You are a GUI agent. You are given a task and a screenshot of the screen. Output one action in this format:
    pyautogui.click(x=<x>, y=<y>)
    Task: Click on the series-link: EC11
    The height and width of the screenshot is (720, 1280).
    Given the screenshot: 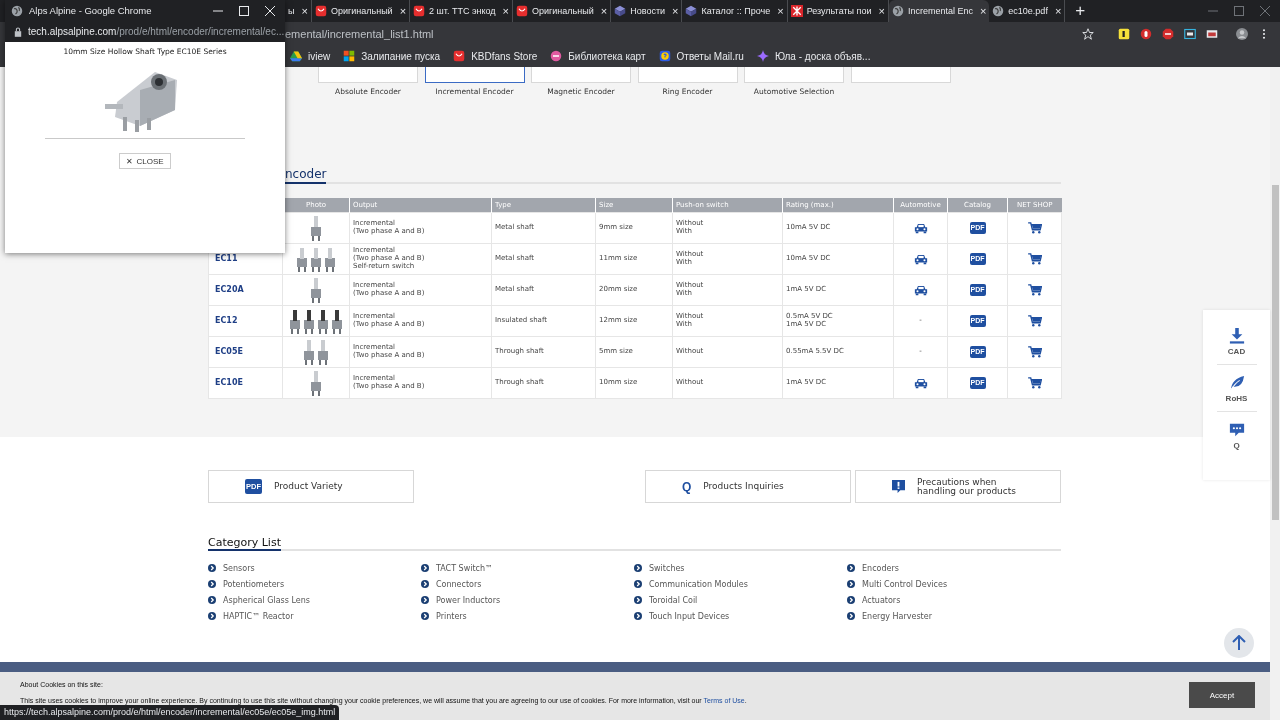 What is the action you would take?
    pyautogui.click(x=225, y=258)
    